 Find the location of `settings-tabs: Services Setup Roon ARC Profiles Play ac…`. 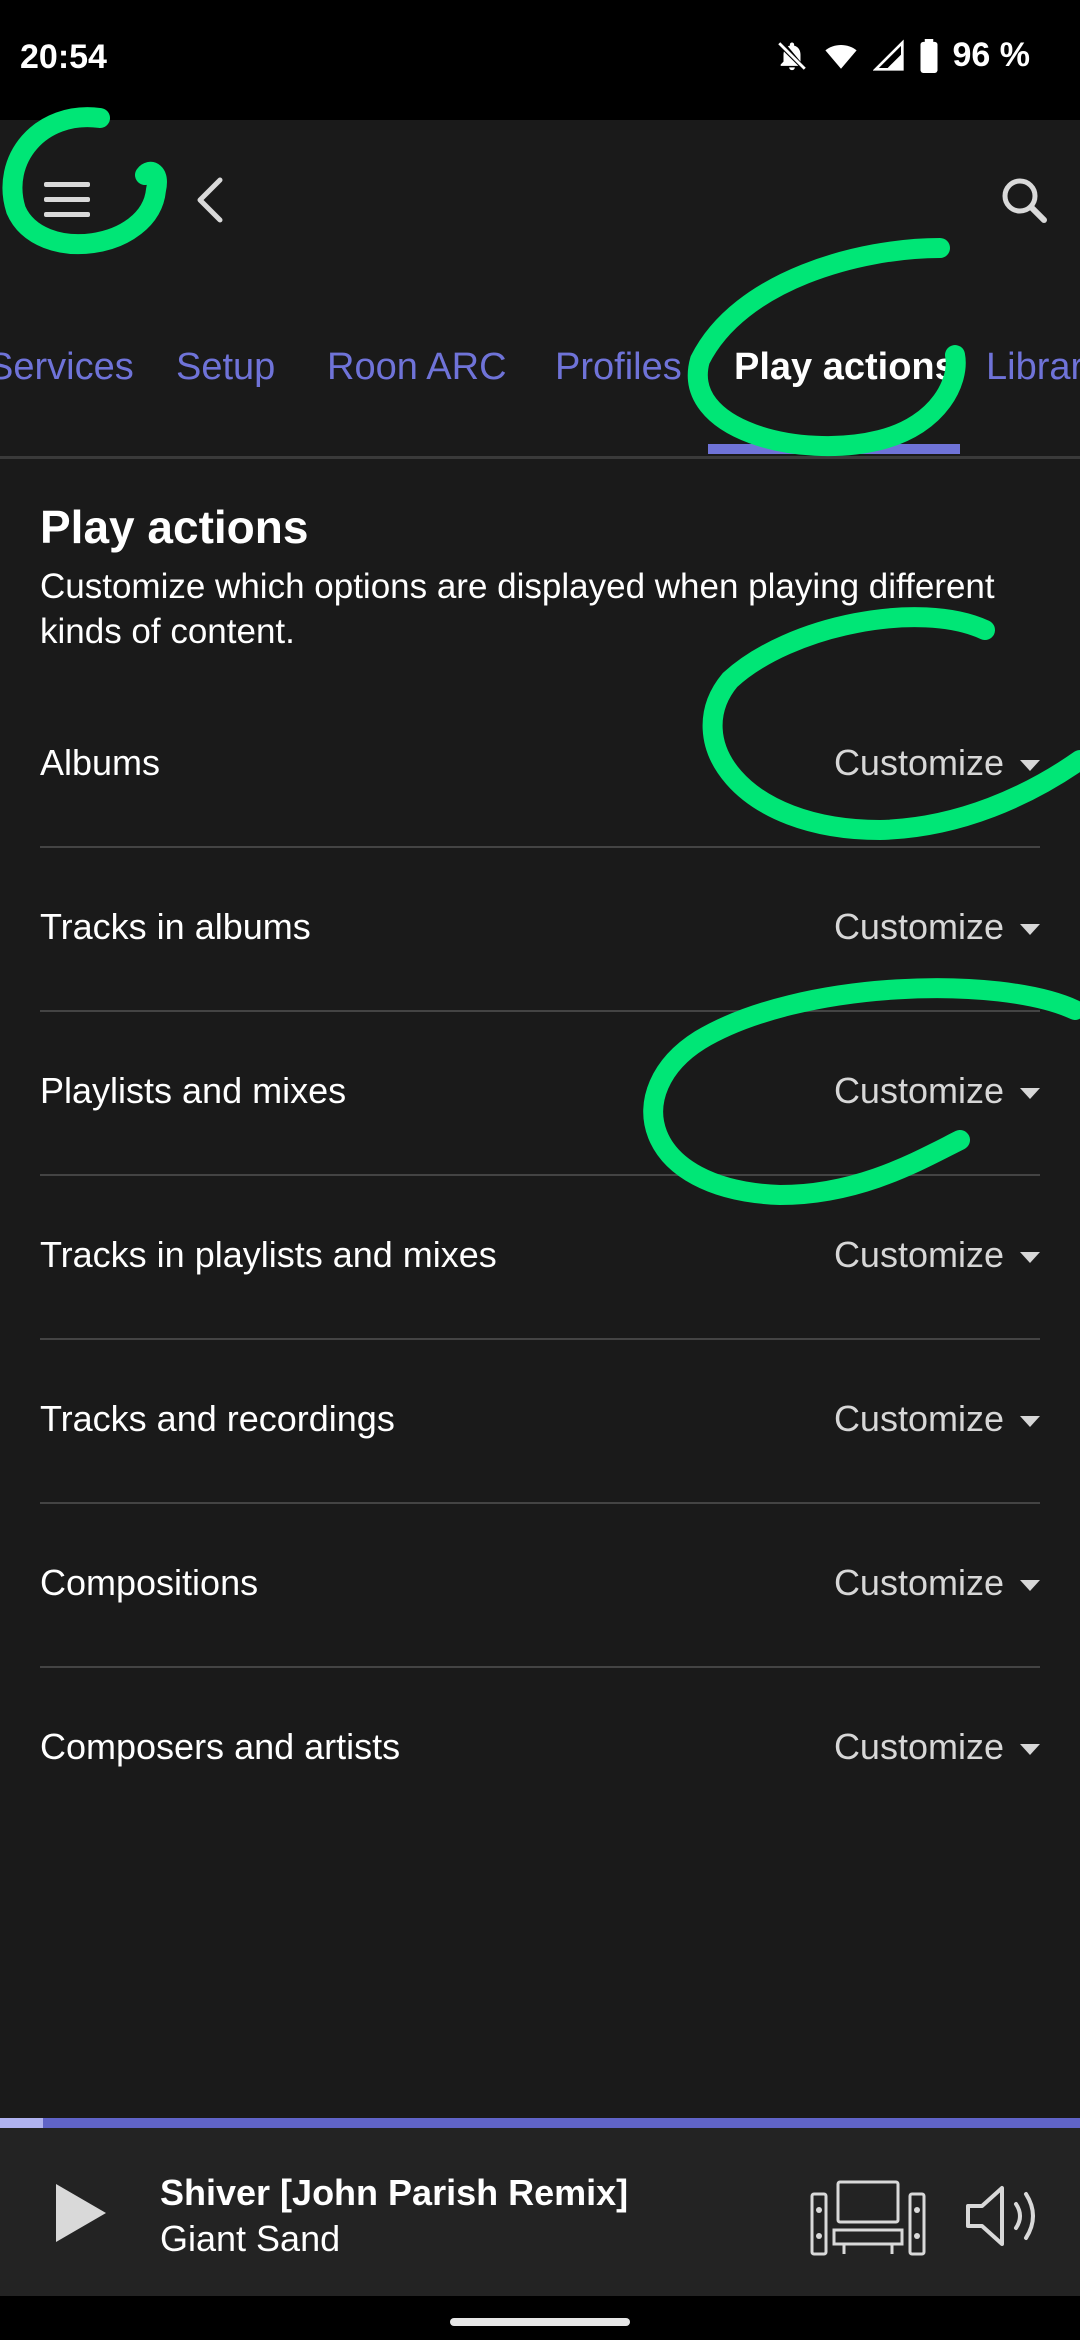

settings-tabs: Services Setup Roon ARC Profiles Play ac… is located at coordinates (540, 384).